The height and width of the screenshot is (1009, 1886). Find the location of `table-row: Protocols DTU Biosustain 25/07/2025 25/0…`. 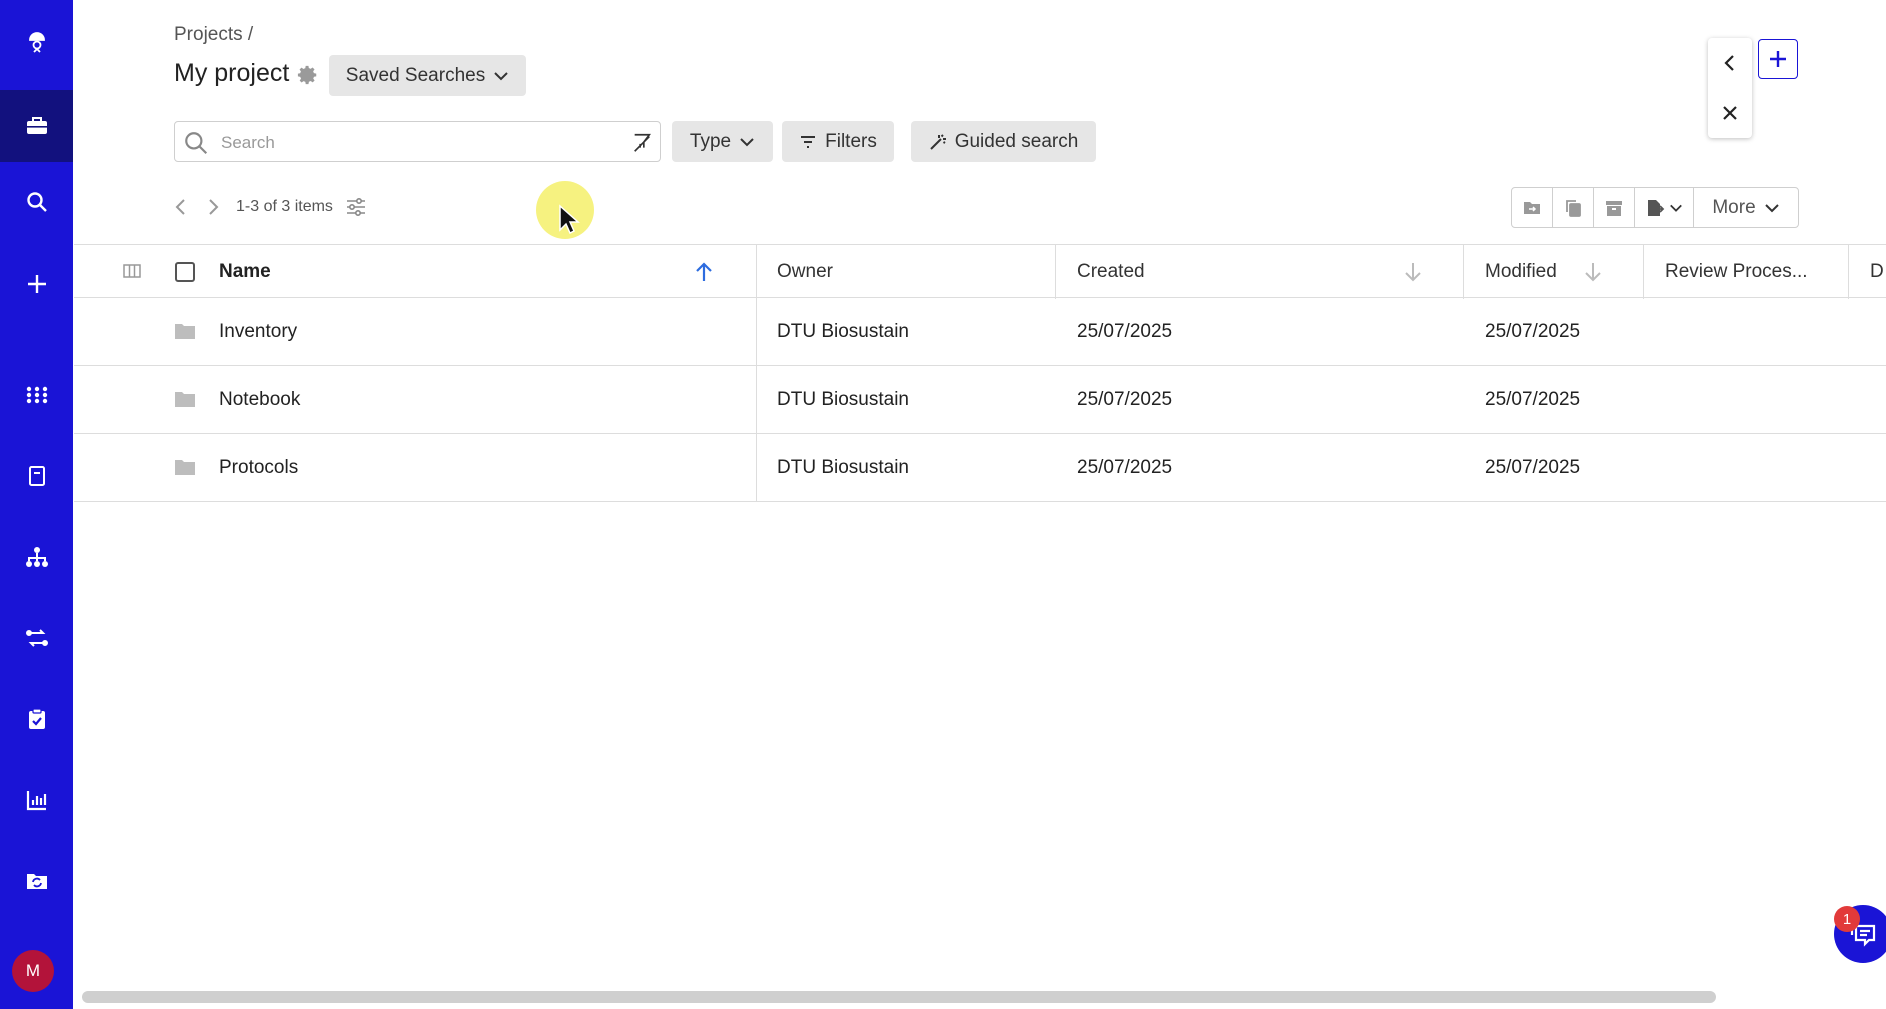

table-row: Protocols DTU Biosustain 25/07/2025 25/0… is located at coordinates (980, 468).